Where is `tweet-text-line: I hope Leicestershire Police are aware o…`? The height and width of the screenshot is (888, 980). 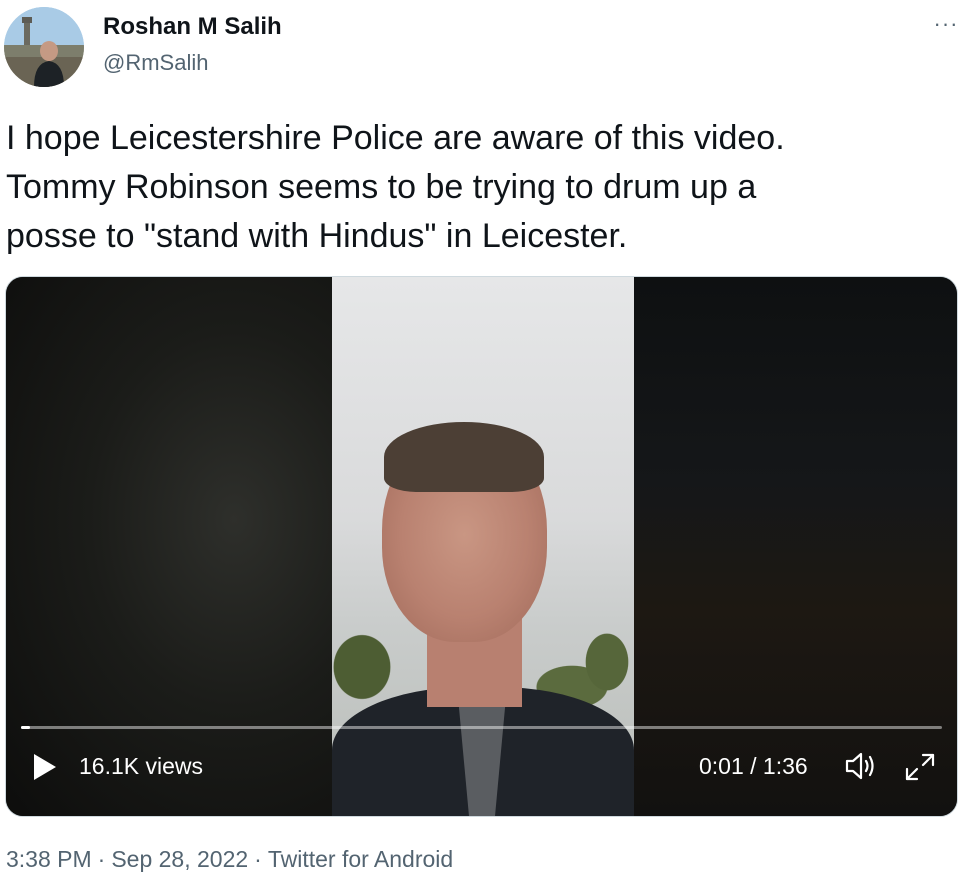
tweet-text-line: I hope Leicestershire Police are aware o… is located at coordinates (395, 138).